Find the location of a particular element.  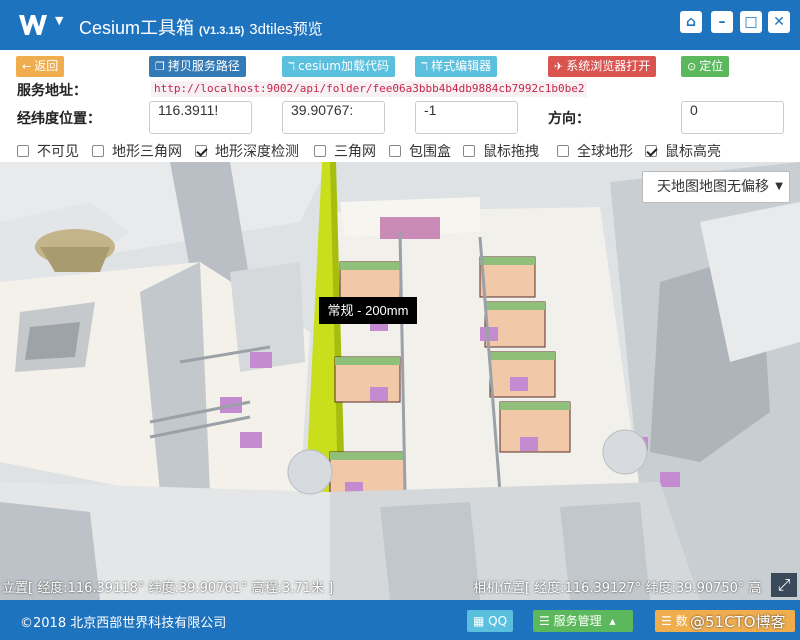

heading-label: 方向： is located at coordinates (569, 119).